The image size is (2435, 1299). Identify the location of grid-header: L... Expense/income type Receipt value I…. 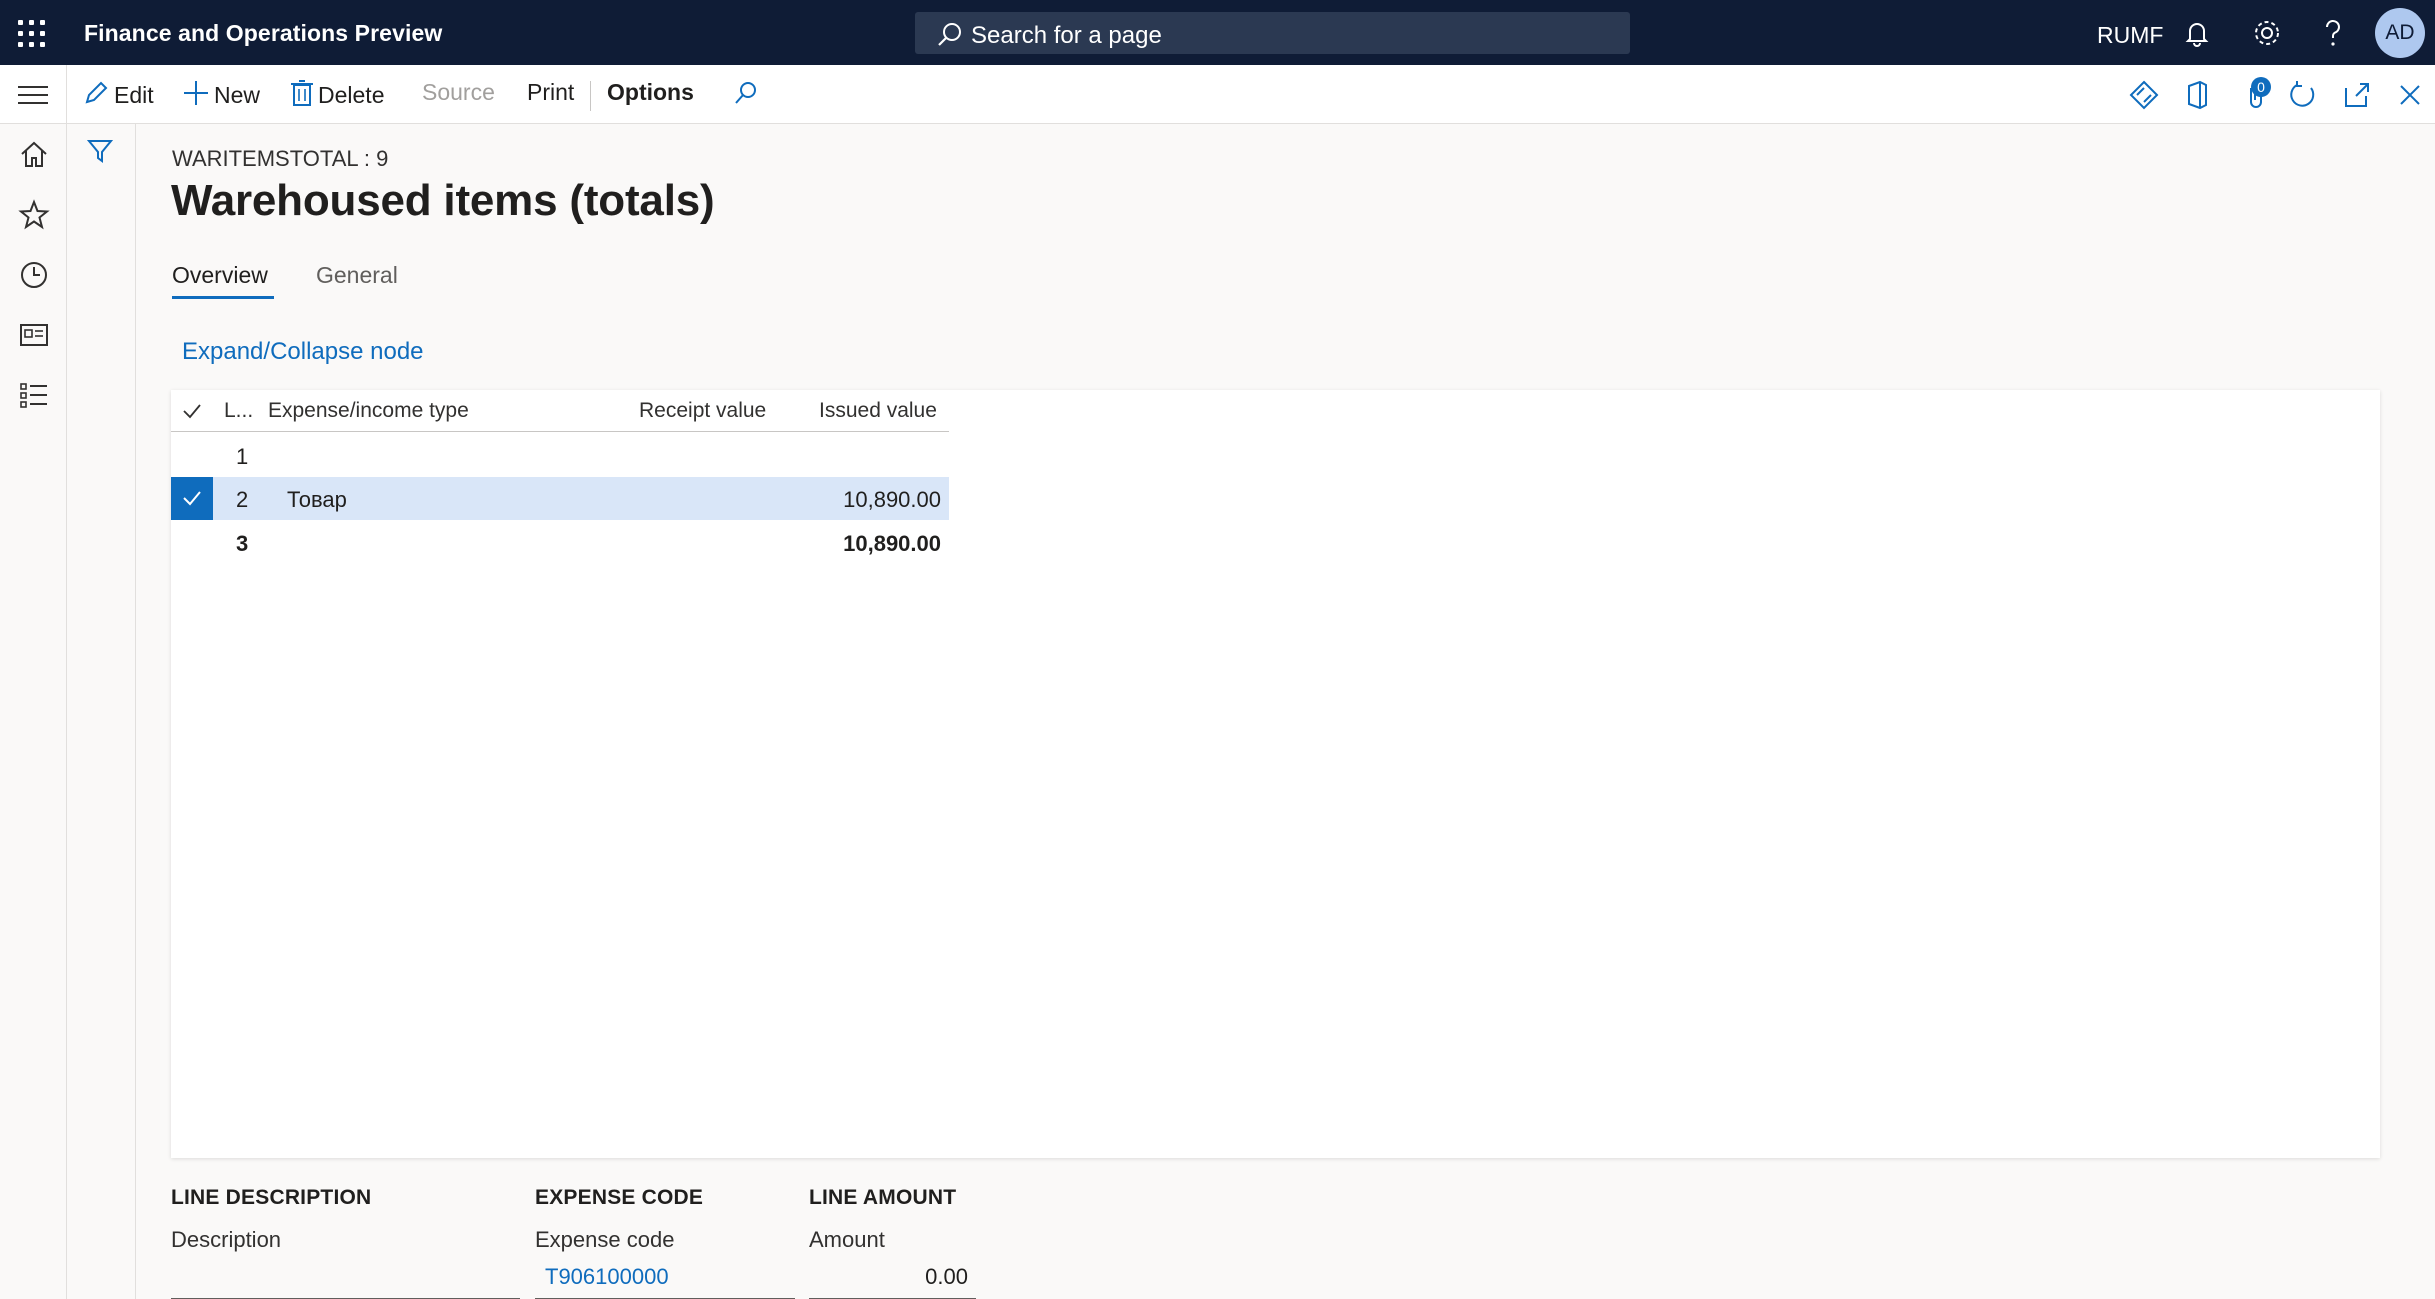
(560, 411).